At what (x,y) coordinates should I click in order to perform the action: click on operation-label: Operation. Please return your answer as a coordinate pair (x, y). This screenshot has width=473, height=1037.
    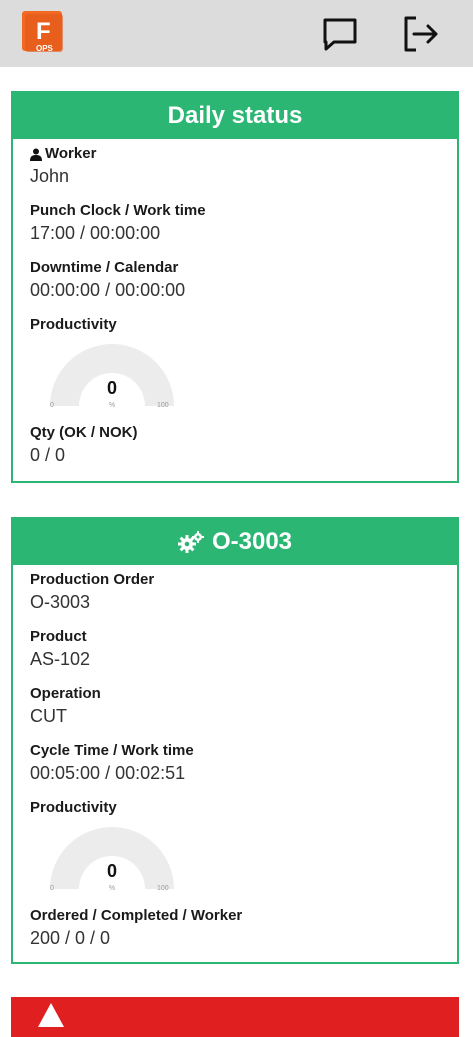
    Looking at the image, I should click on (65, 693).